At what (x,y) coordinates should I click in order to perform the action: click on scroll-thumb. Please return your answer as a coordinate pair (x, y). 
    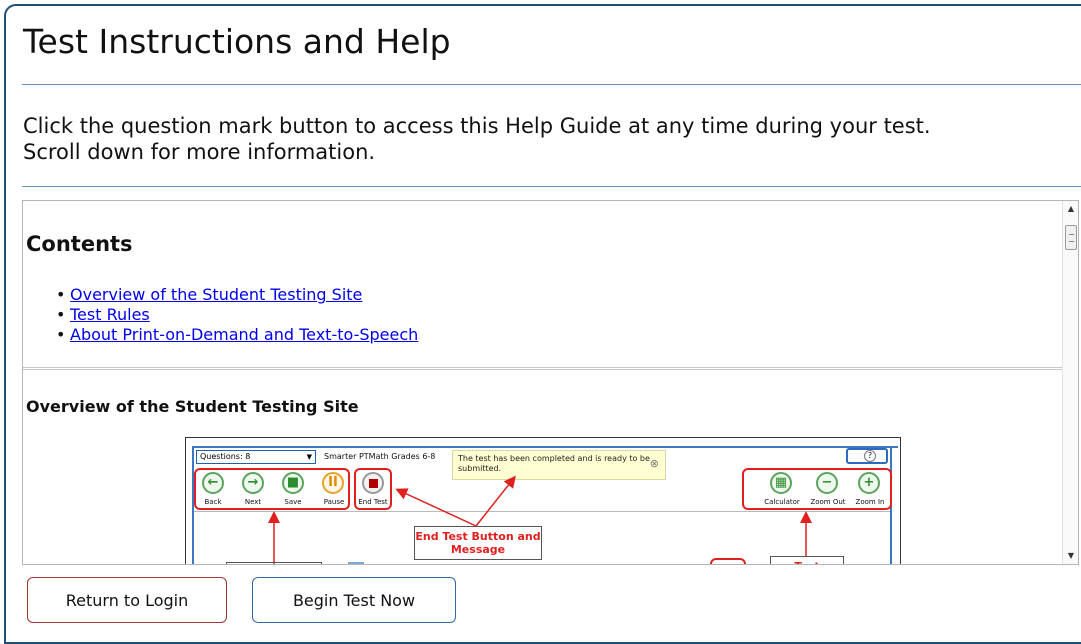
    Looking at the image, I should click on (1071, 237).